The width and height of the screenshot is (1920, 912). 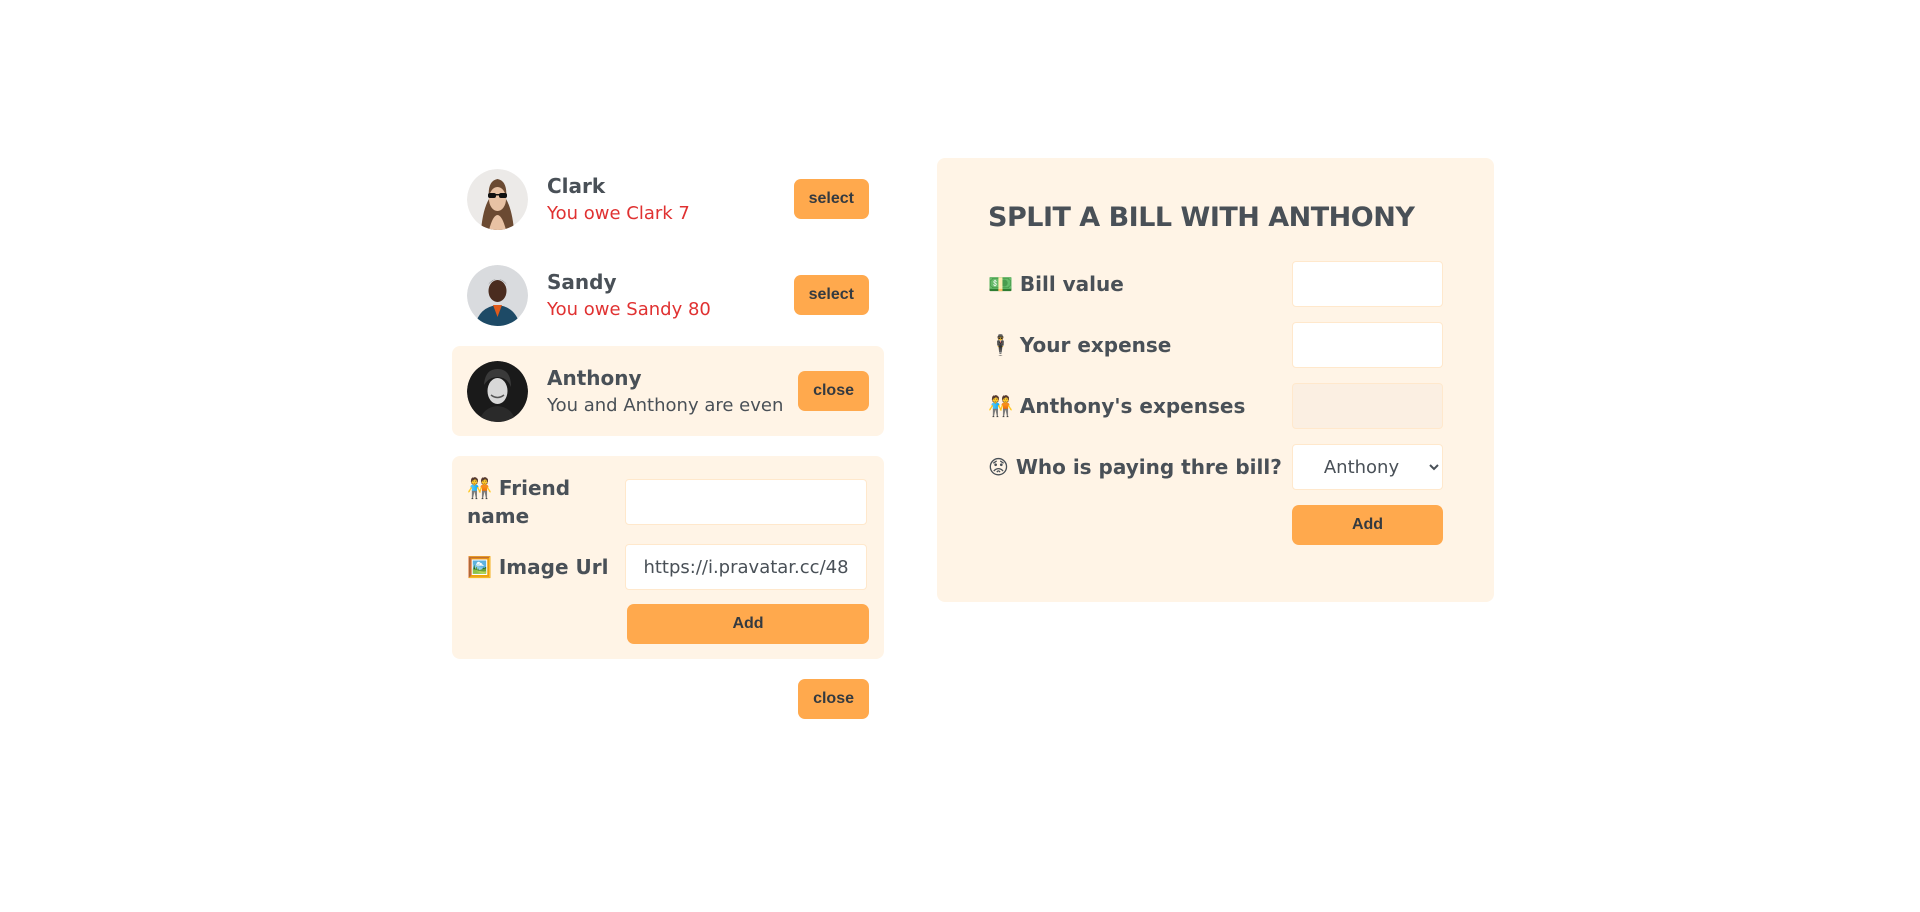 I want to click on friend-balance: You owe Sandy 80, so click(x=629, y=309).